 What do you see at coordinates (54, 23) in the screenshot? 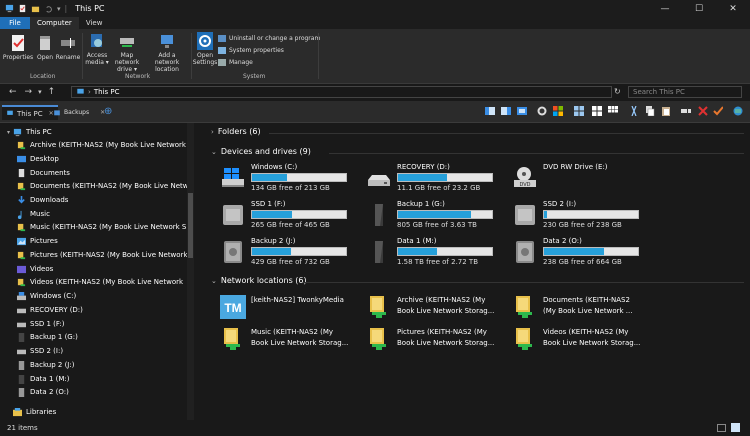
I see `tab-computer: Computer` at bounding box center [54, 23].